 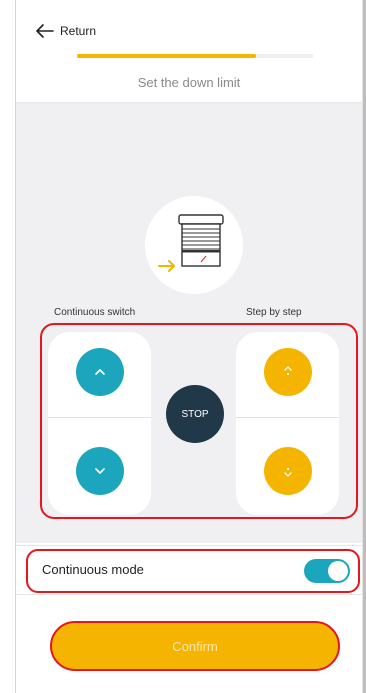 What do you see at coordinates (99, 423) in the screenshot?
I see `continuous-switch-panel` at bounding box center [99, 423].